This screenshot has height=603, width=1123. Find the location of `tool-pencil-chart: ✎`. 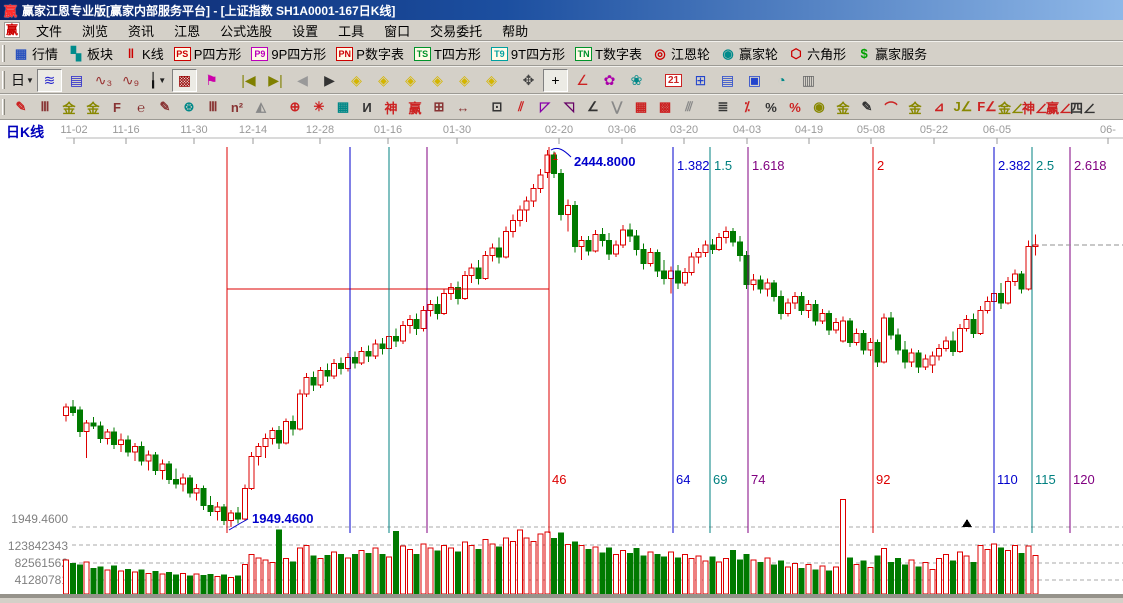

tool-pencil-chart: ✎ is located at coordinates (165, 107).